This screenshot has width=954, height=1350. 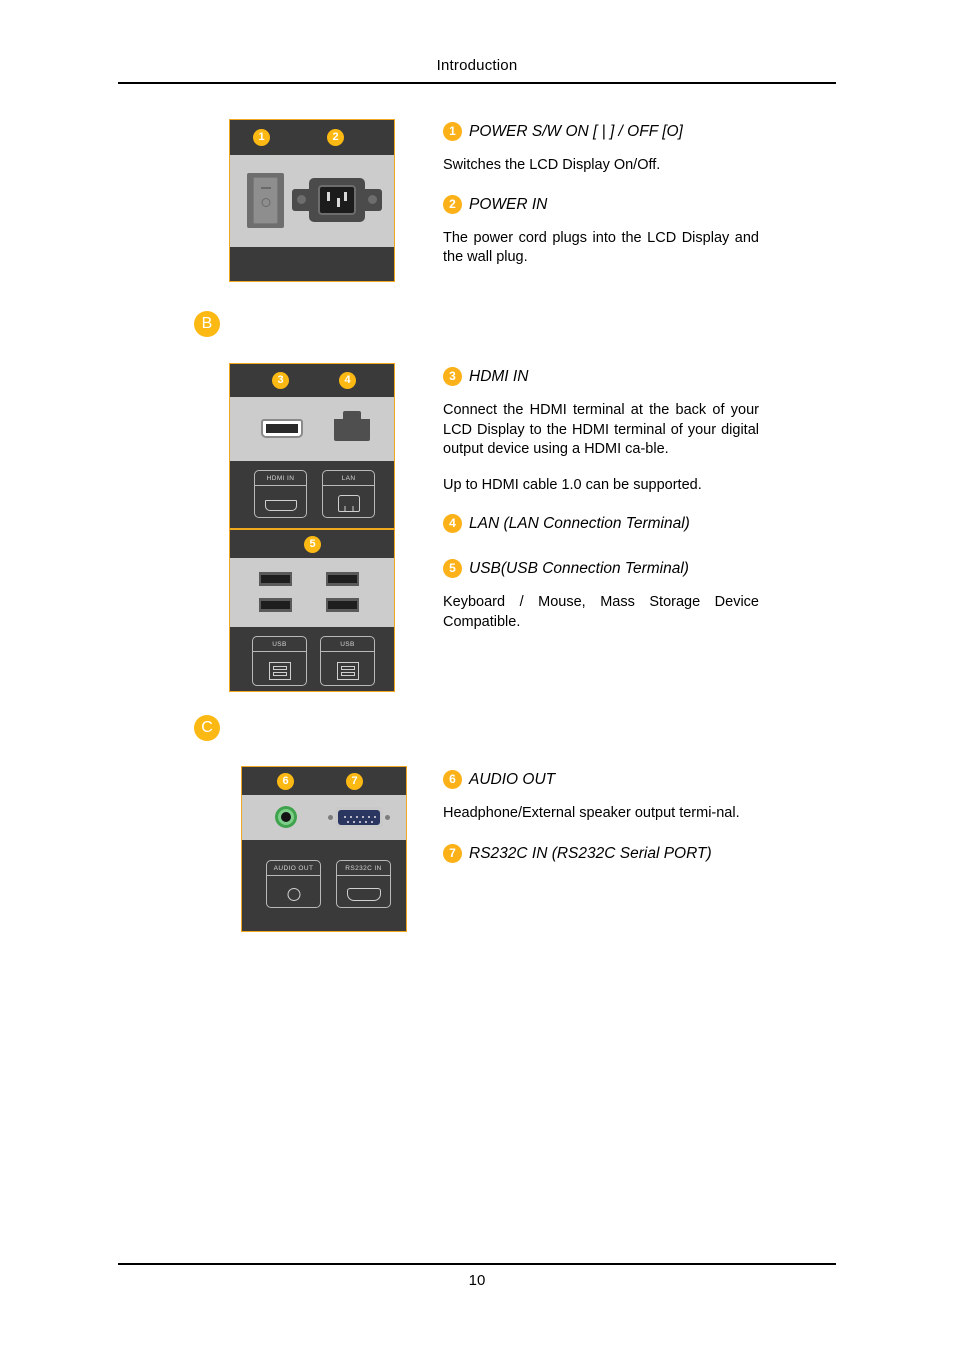 What do you see at coordinates (345, 196) in the screenshot?
I see `inlet-pin-right` at bounding box center [345, 196].